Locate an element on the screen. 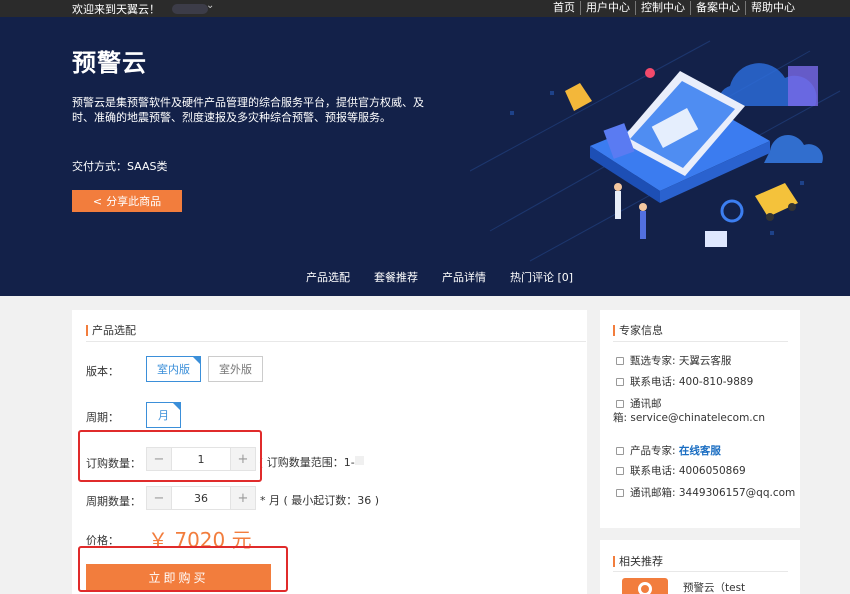  expert-section-header: 专家信息 is located at coordinates (638, 330).